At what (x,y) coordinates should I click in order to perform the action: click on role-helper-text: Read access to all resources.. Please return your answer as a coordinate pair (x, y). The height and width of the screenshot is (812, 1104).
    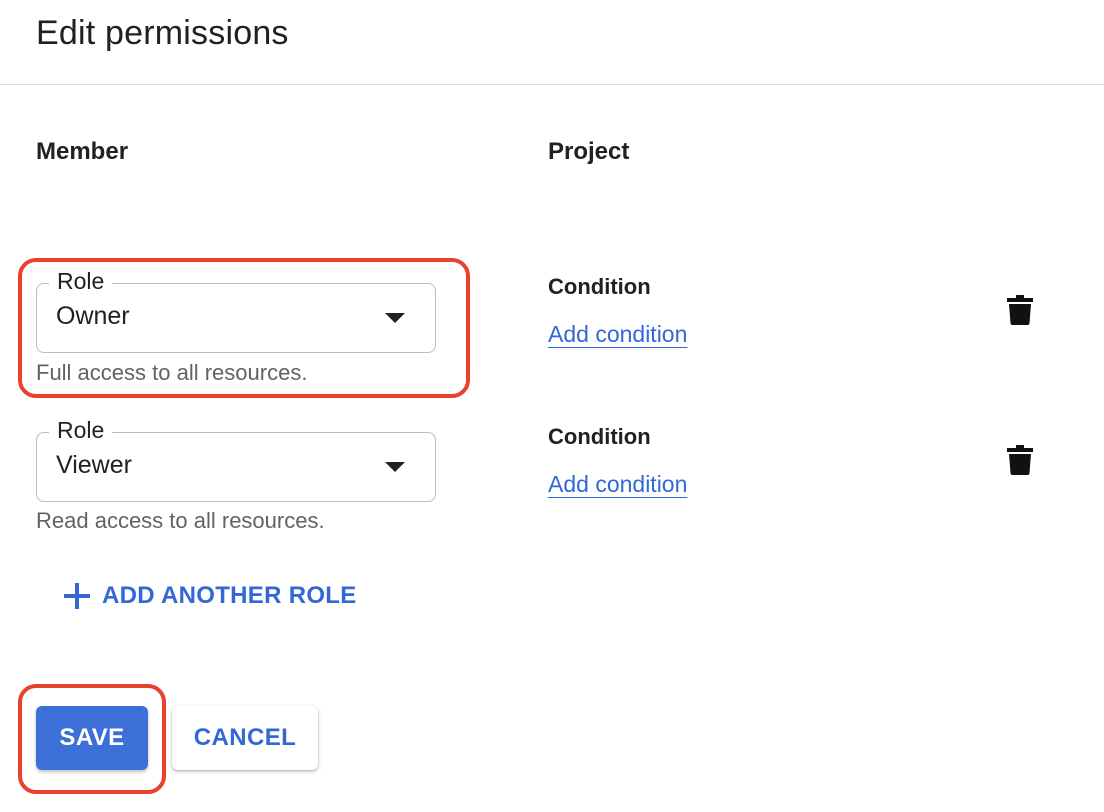
    Looking at the image, I should click on (180, 520).